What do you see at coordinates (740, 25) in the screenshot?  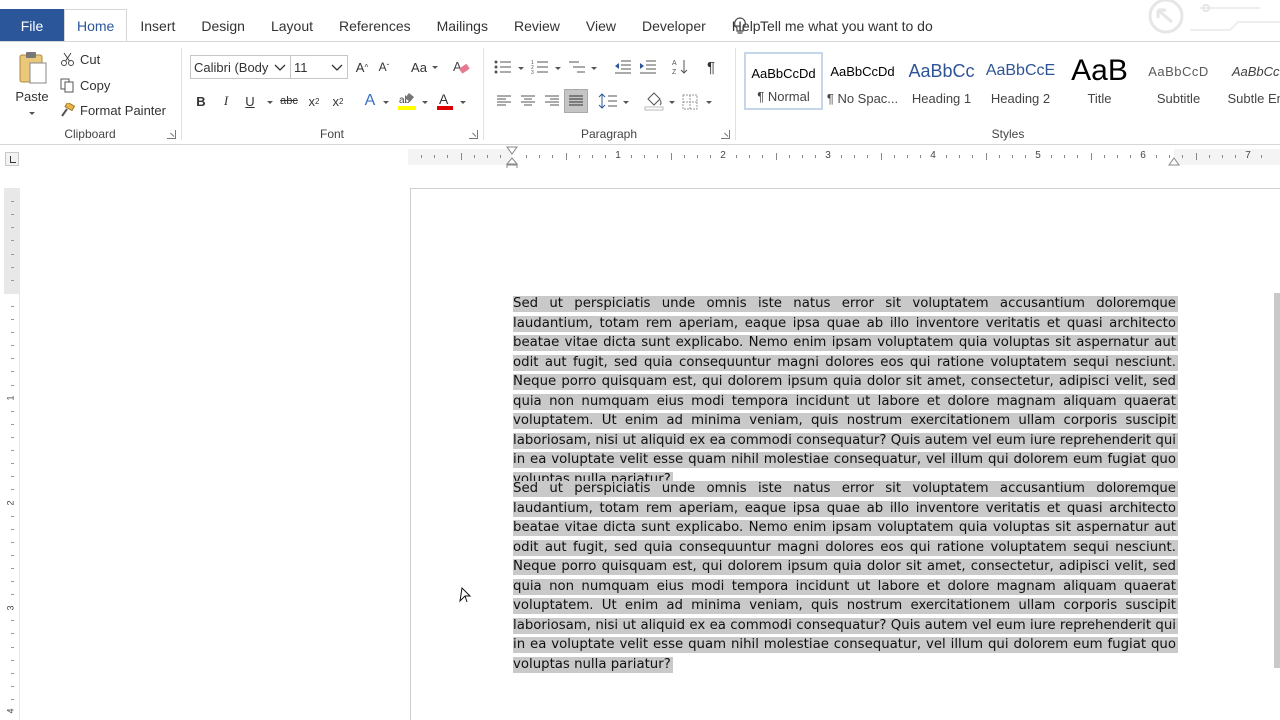 I see `lightbulb-icon` at bounding box center [740, 25].